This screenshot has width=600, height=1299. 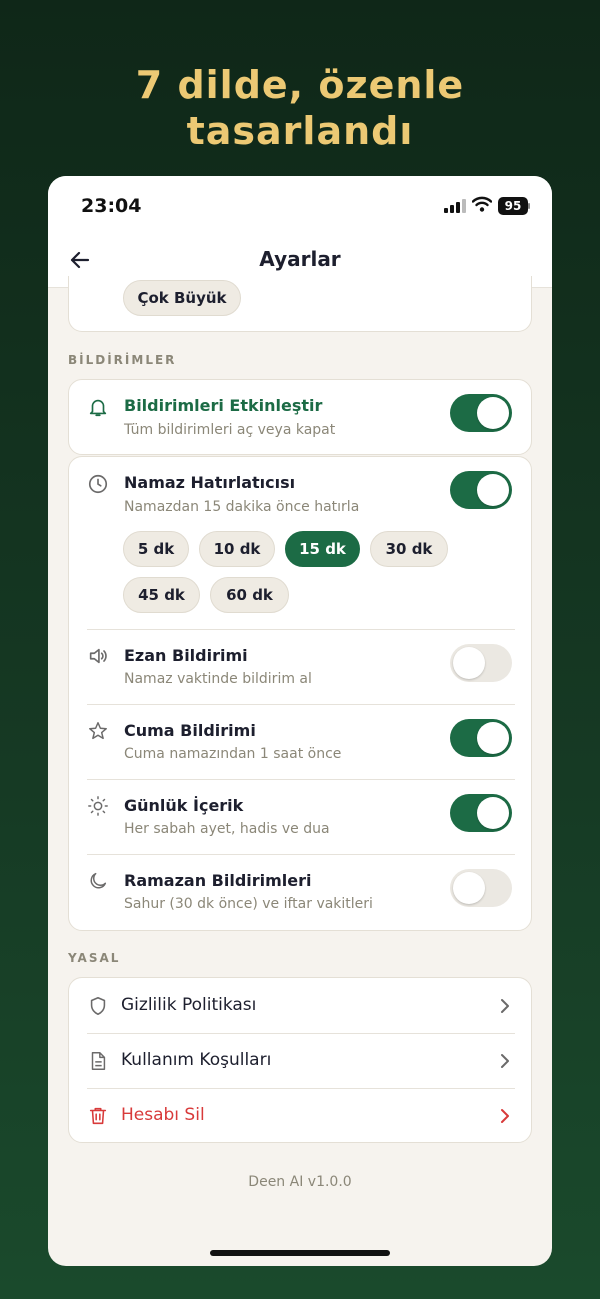 What do you see at coordinates (513, 206) in the screenshot?
I see `battery-level: 95` at bounding box center [513, 206].